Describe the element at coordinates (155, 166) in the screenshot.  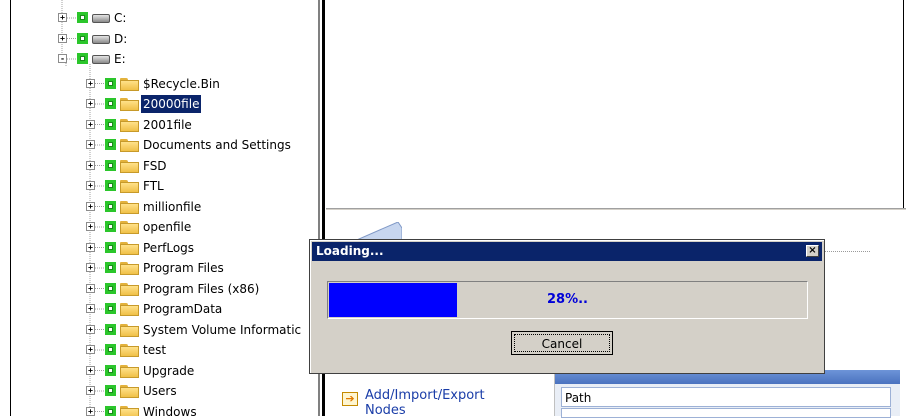
I see `tree-node-label: FSD` at that location.